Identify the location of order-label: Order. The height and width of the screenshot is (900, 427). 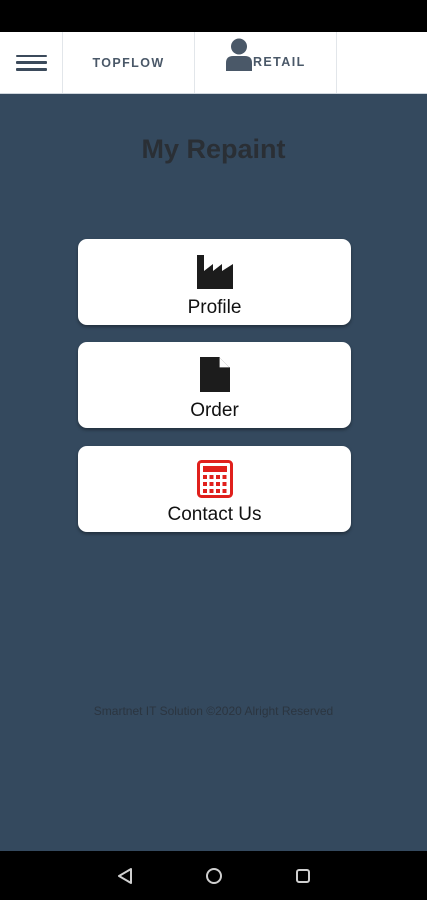
(214, 410).